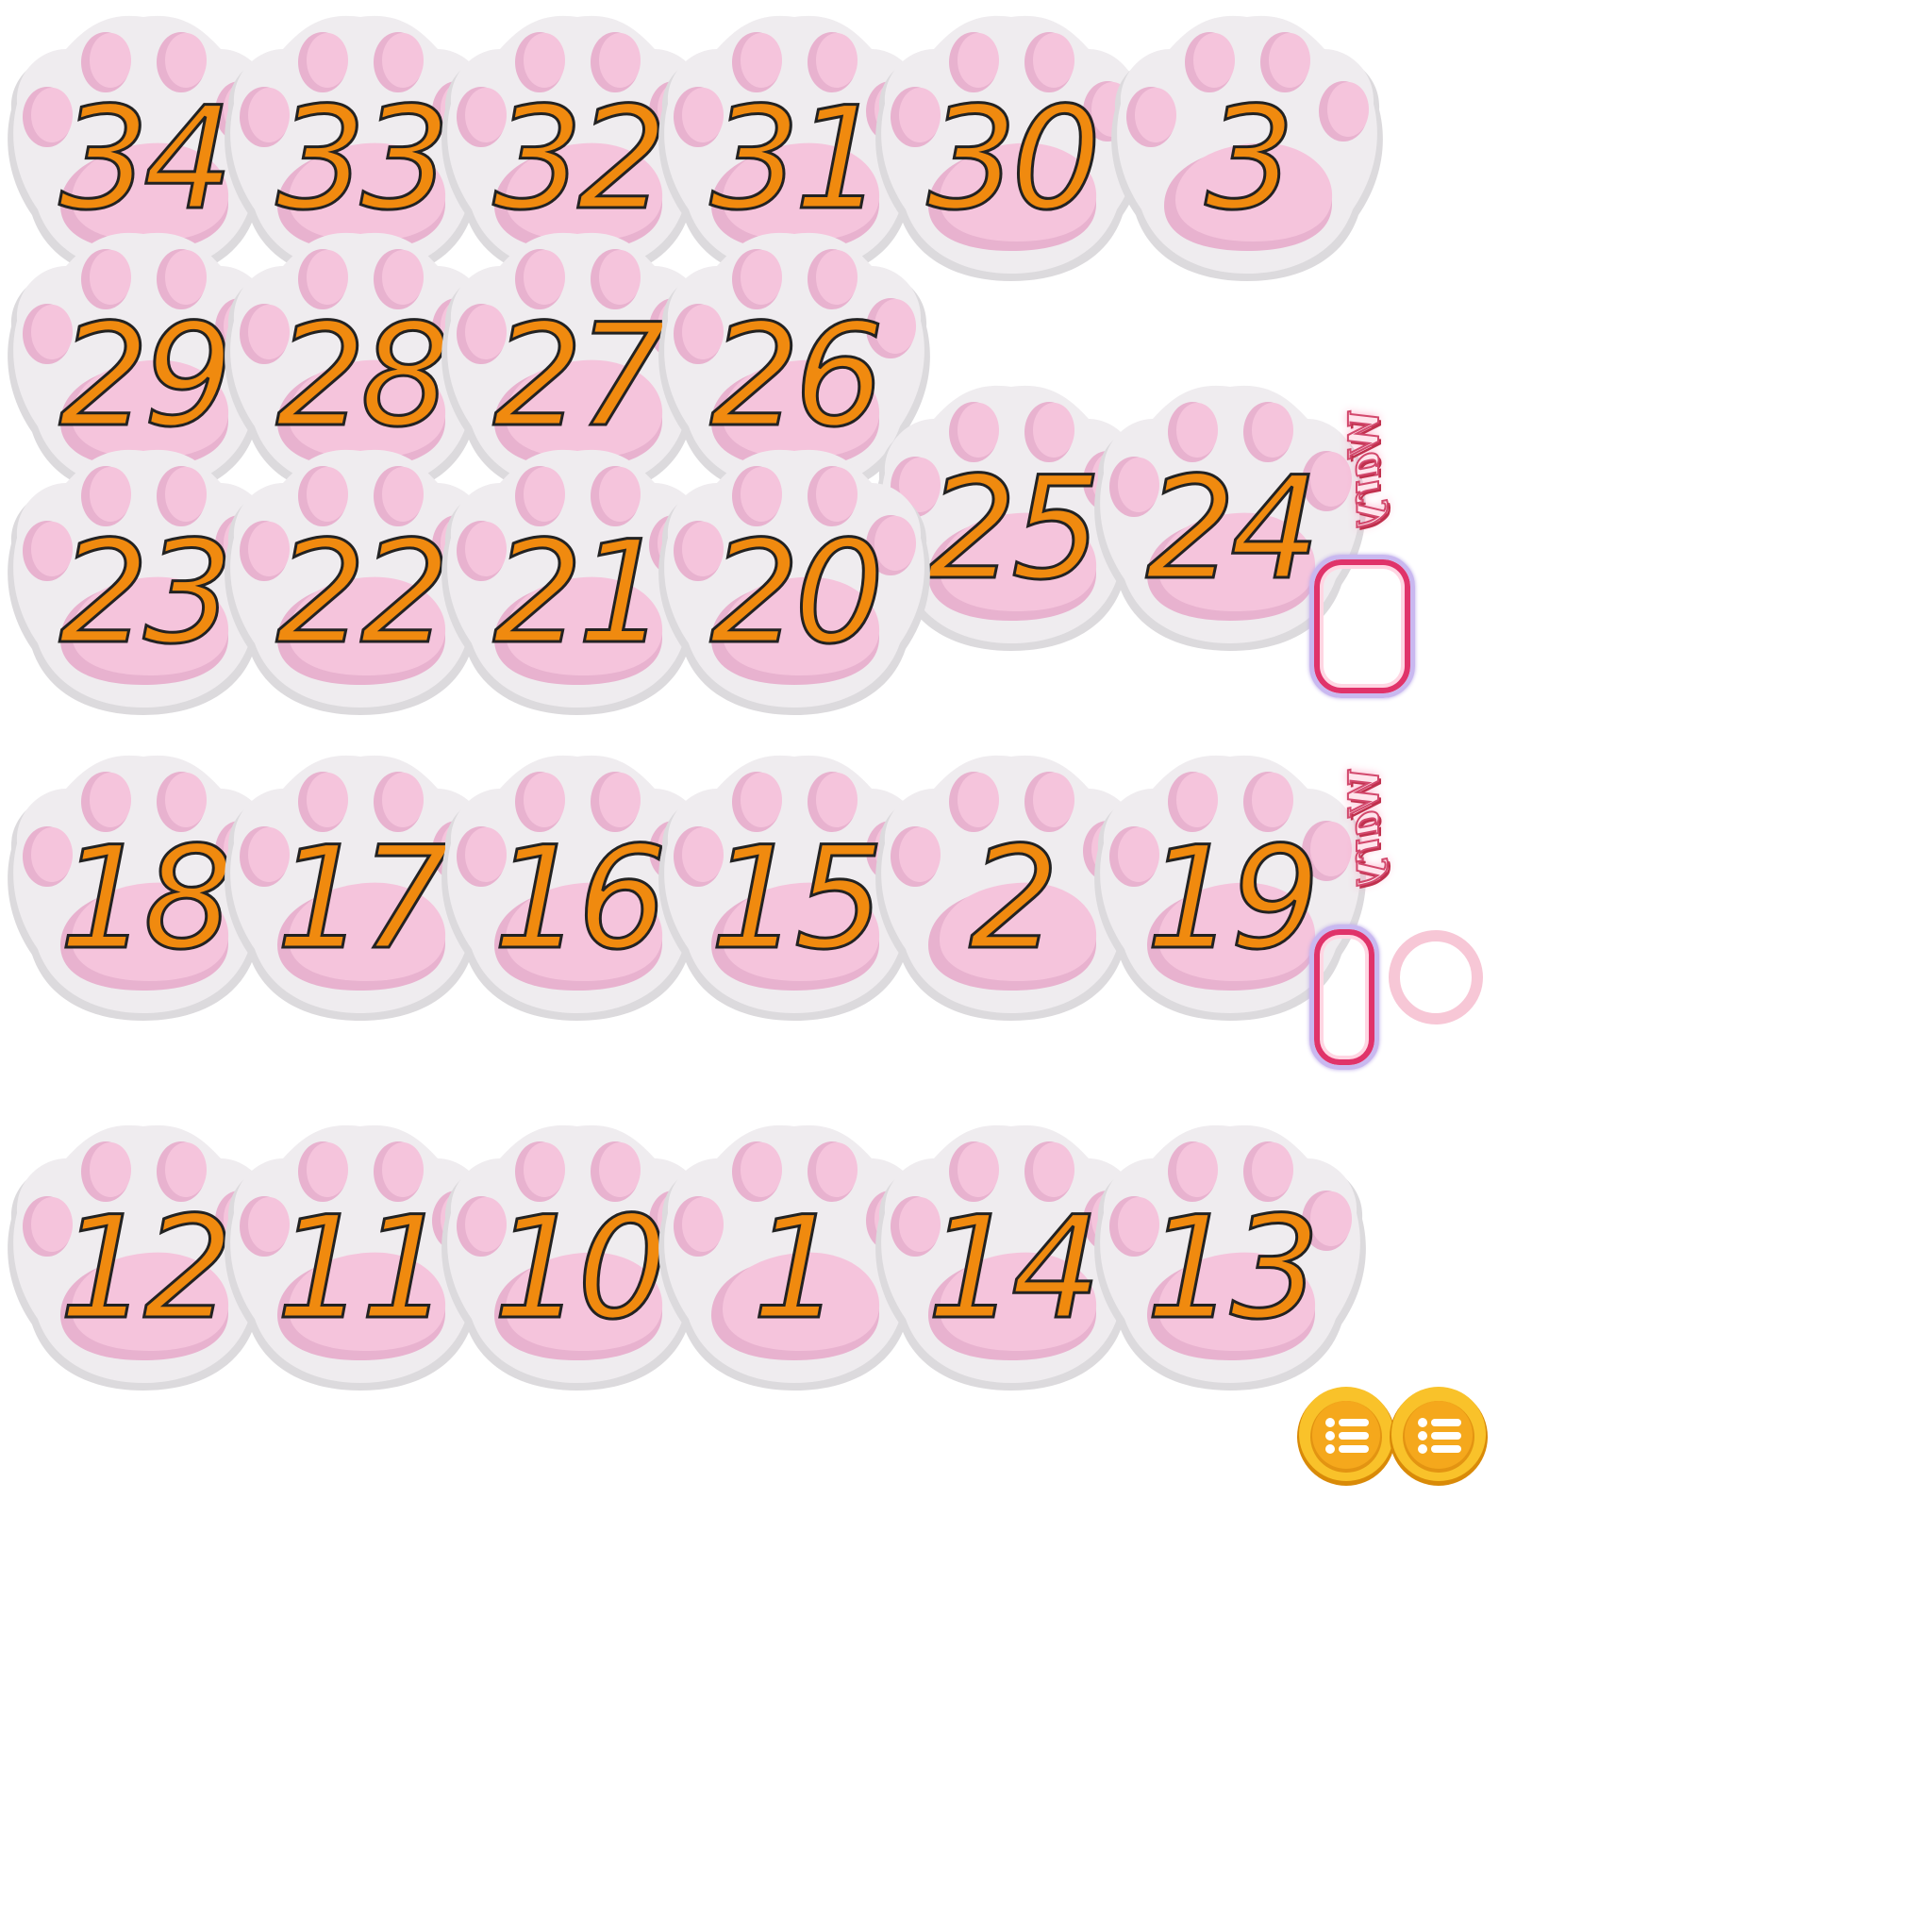 This screenshot has height=1932, width=1932. Describe the element at coordinates (1362, 626) in the screenshot. I see `rounded-frame` at that location.